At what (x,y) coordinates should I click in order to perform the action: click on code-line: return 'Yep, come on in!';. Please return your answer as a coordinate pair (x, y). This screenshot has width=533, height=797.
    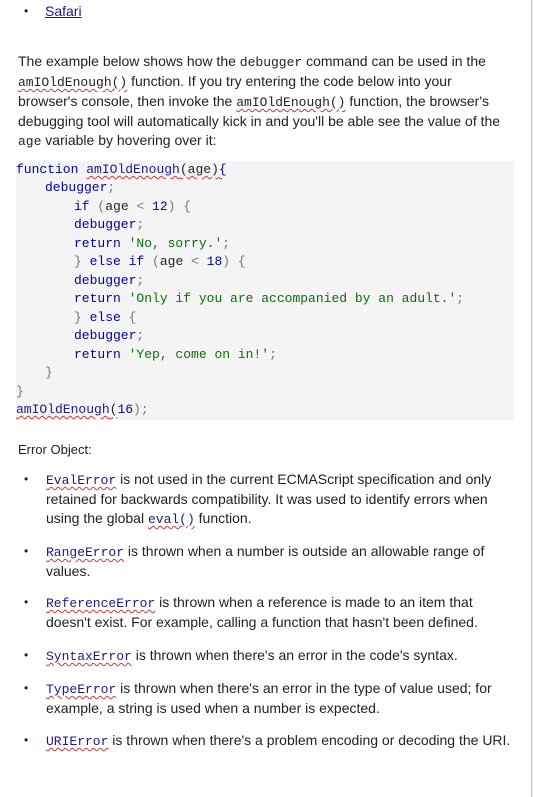
    Looking at the image, I should click on (175, 354).